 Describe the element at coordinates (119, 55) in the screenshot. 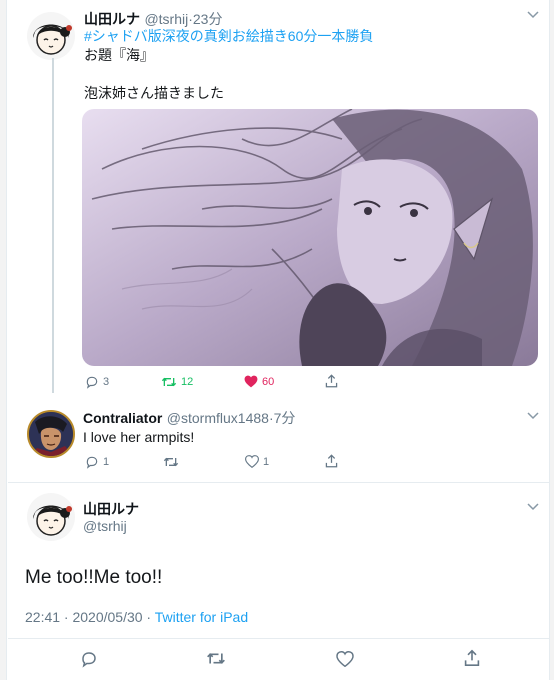

I see `tweet-text-line: お題『海』` at that location.